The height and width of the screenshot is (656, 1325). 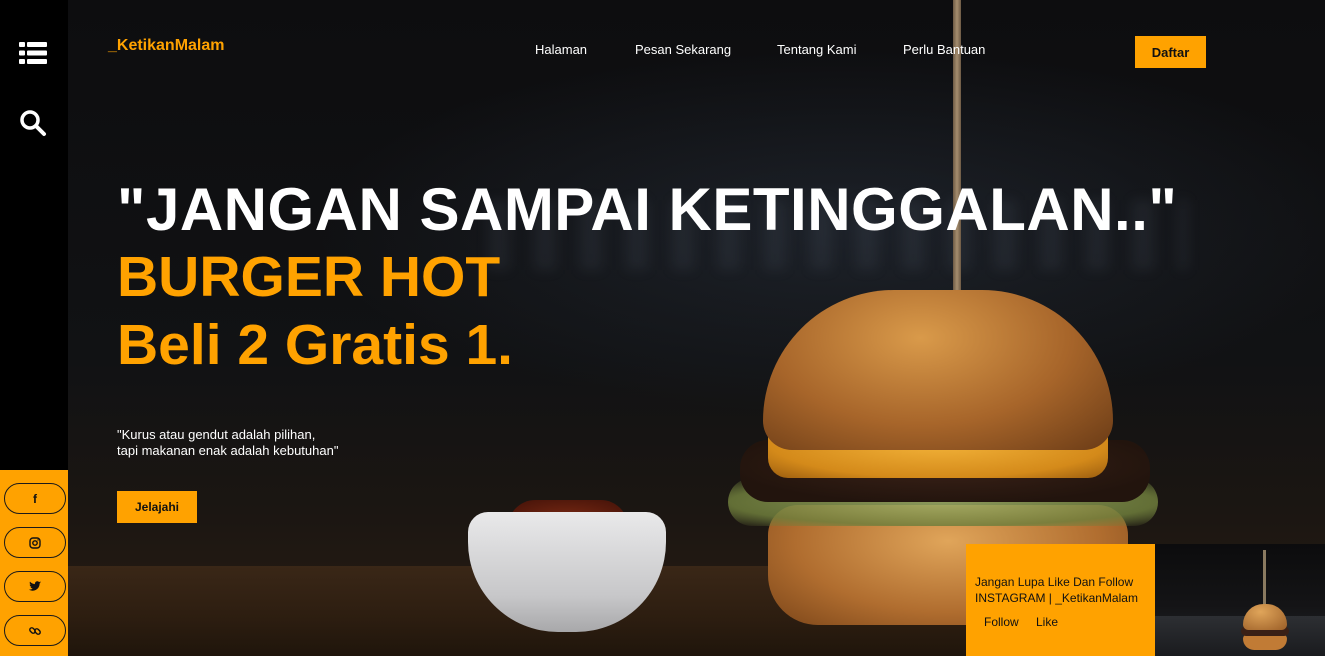 I want to click on instagram-icon, so click(x=35, y=542).